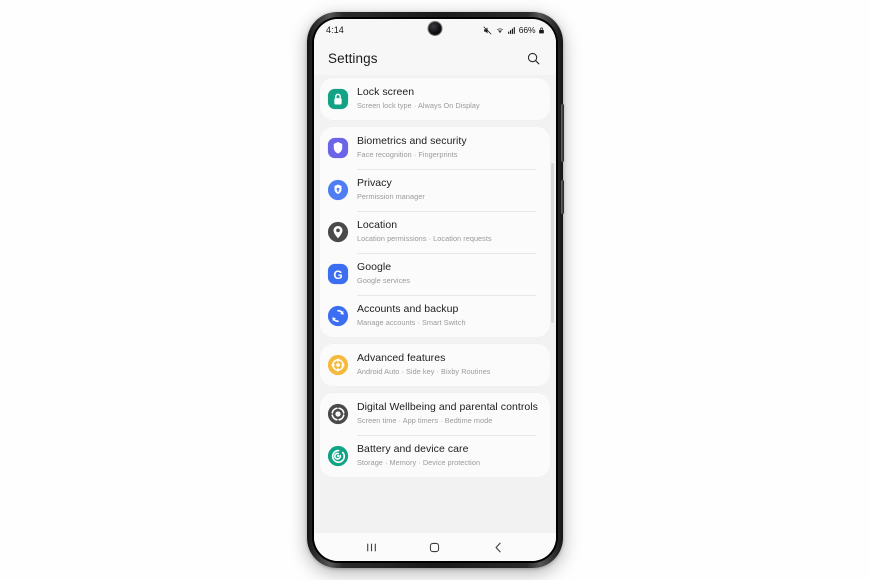 The width and height of the screenshot is (870, 580). I want to click on settings-item-subtitle: Storage · Memory · Device protection, so click(419, 462).